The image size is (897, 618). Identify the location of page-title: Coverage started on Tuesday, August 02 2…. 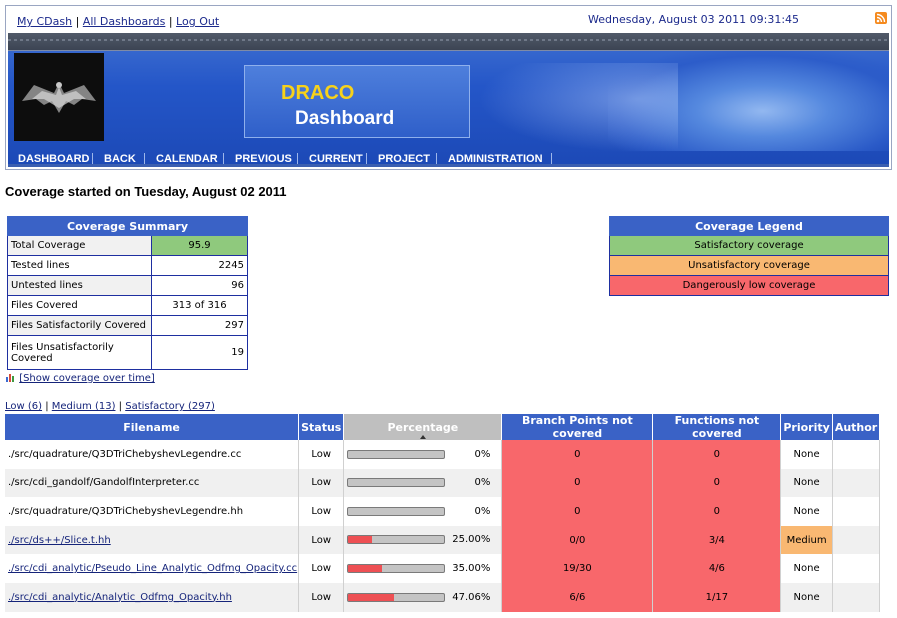
(146, 191).